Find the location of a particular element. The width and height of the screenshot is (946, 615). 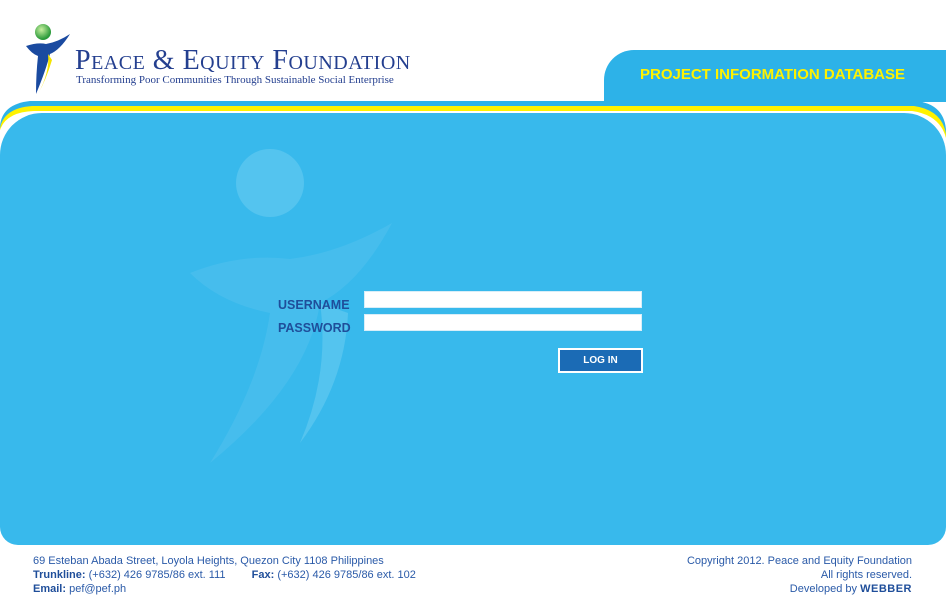

trunkline-label: Trunkline: is located at coordinates (59, 575).